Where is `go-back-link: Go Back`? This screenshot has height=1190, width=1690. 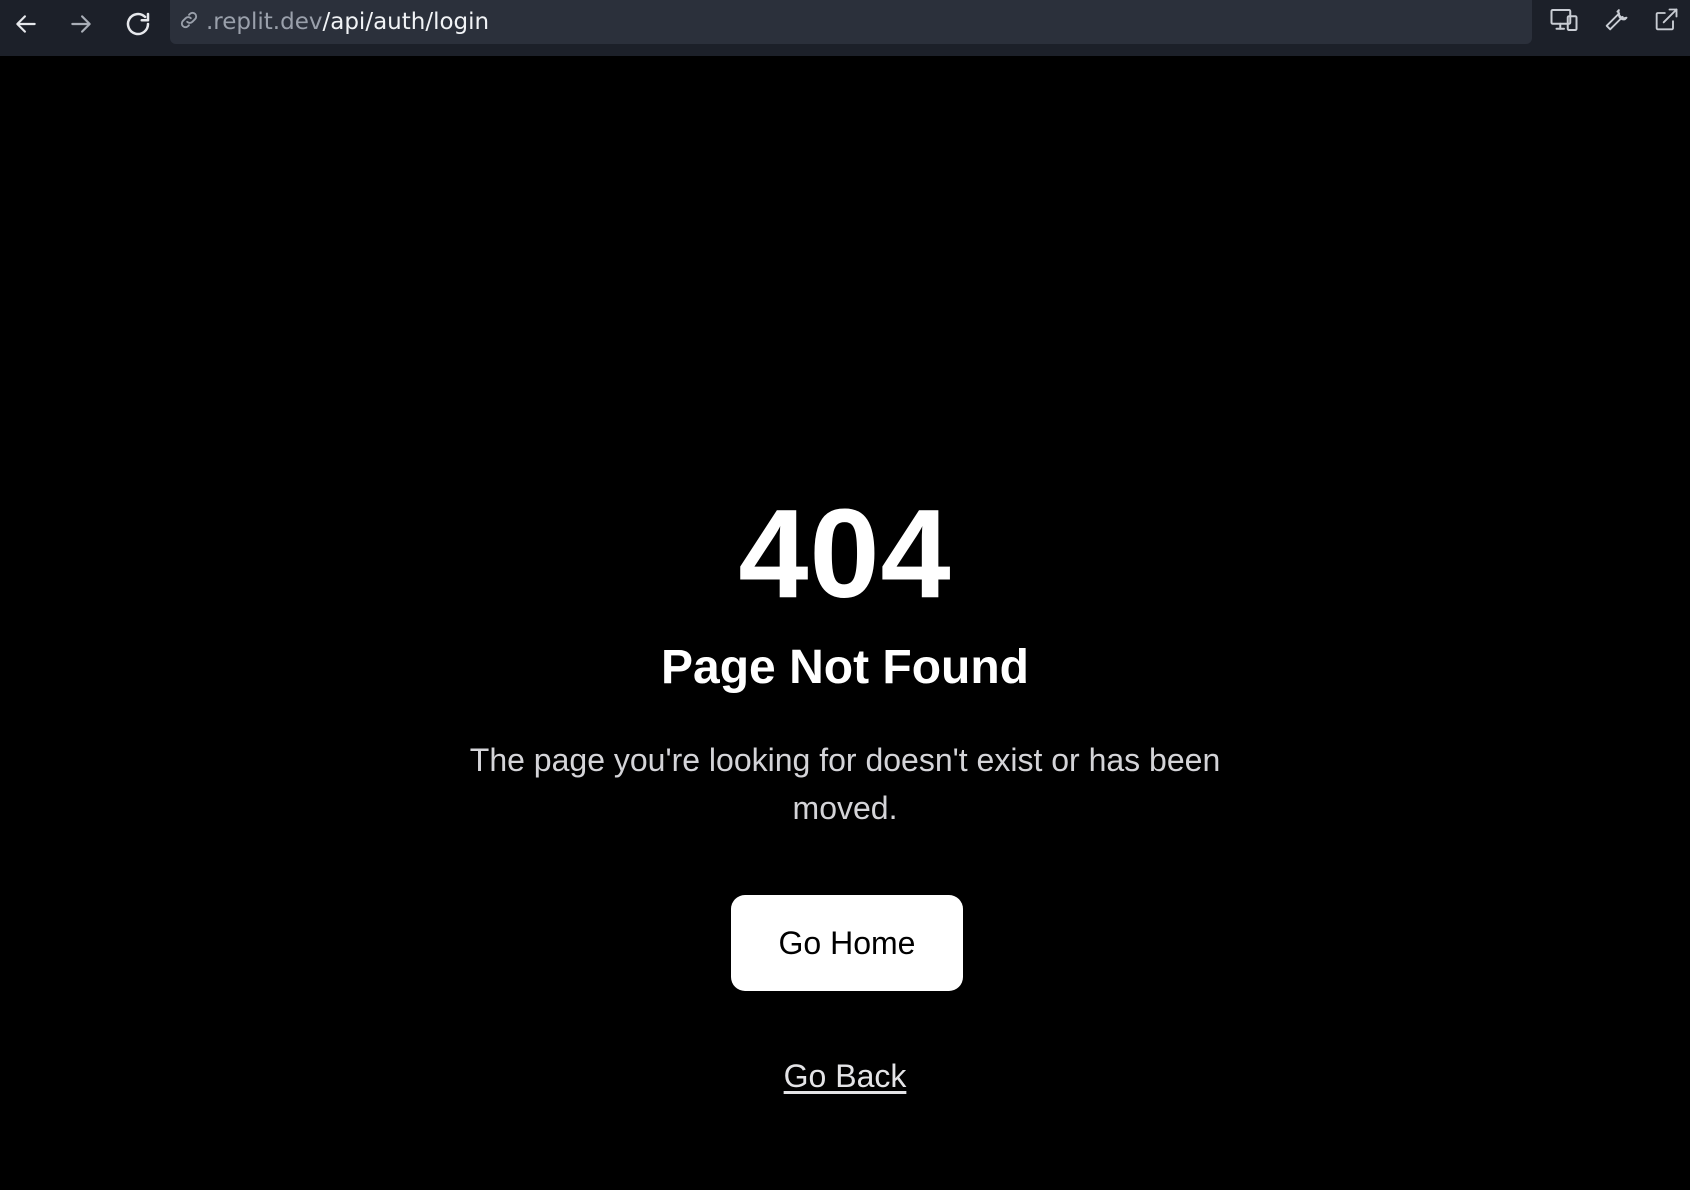 go-back-link: Go Back is located at coordinates (845, 1076).